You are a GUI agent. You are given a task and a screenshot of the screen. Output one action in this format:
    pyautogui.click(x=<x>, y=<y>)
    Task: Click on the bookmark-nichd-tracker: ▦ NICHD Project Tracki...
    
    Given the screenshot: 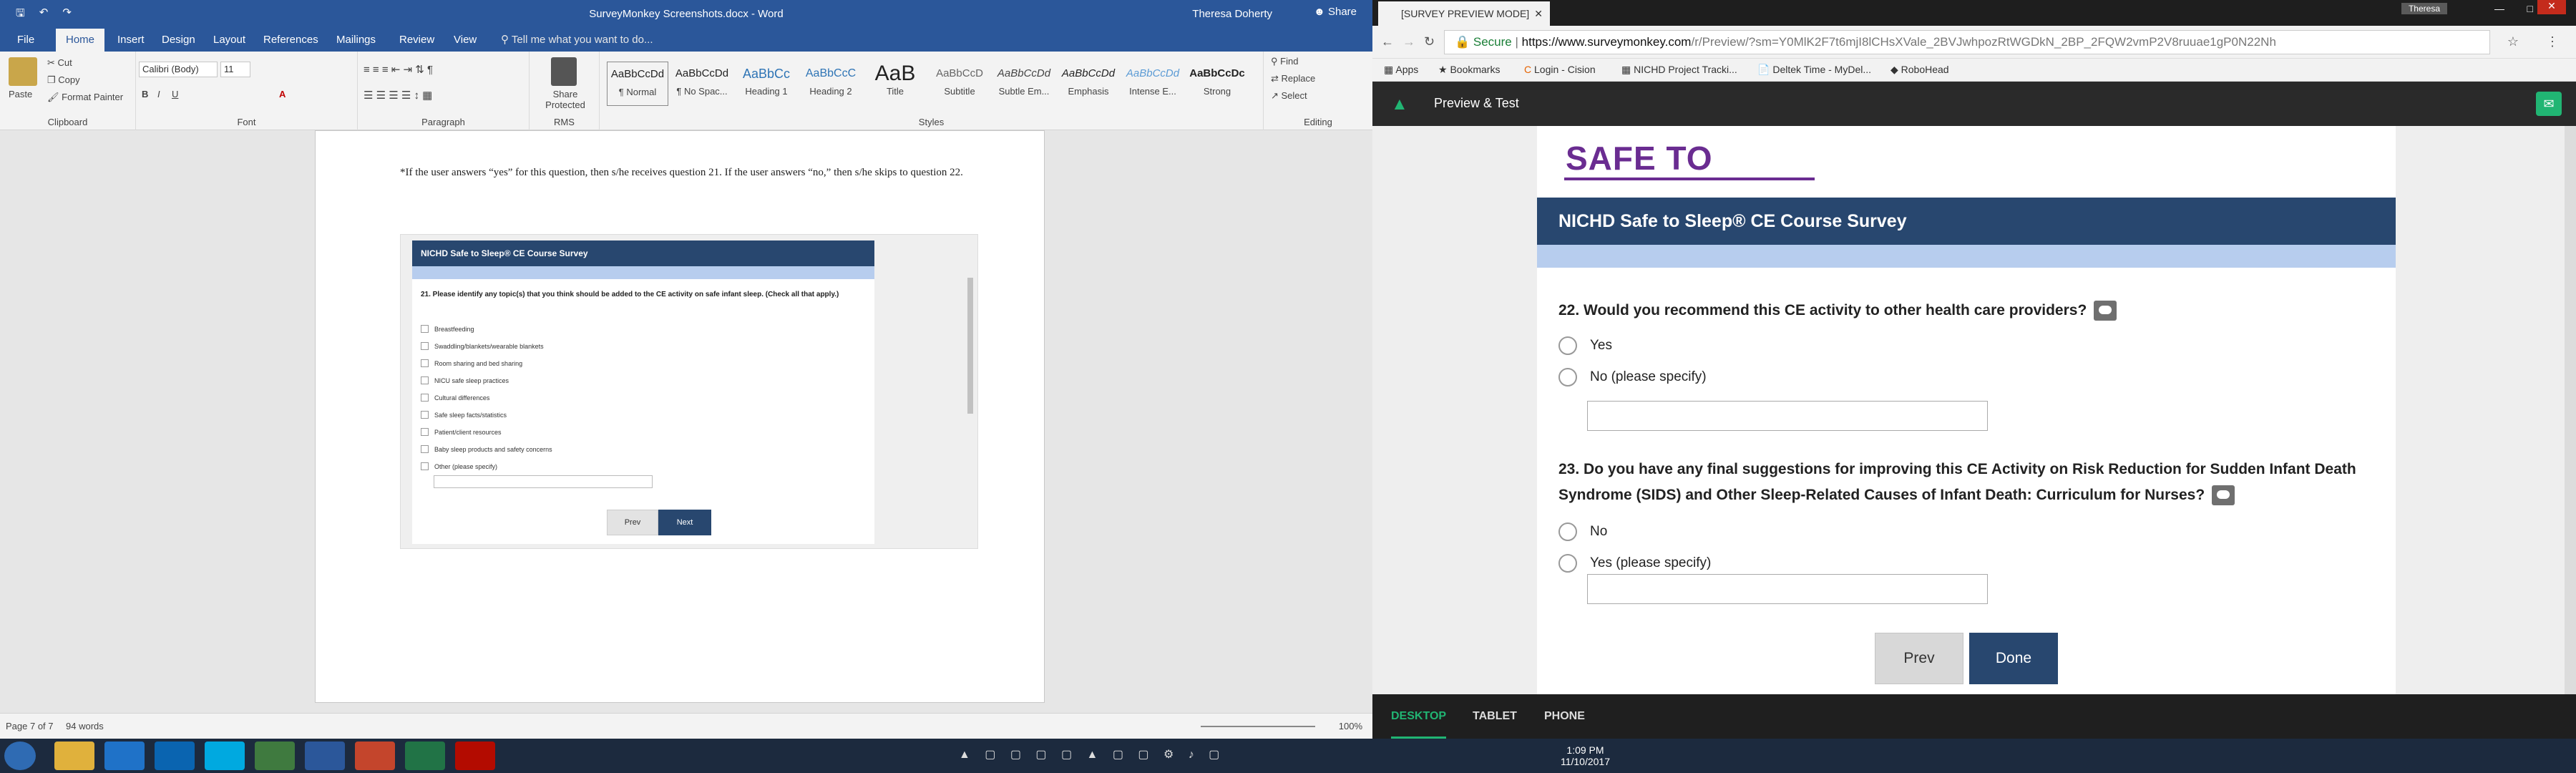 What is the action you would take?
    pyautogui.click(x=1679, y=70)
    